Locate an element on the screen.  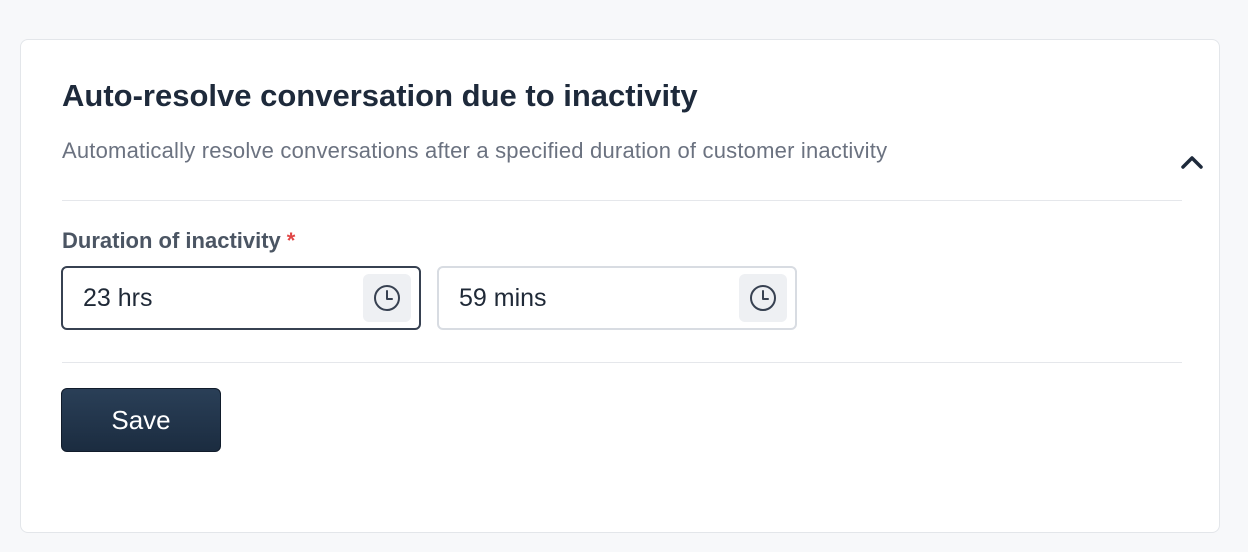
hours-clock-button is located at coordinates (387, 298).